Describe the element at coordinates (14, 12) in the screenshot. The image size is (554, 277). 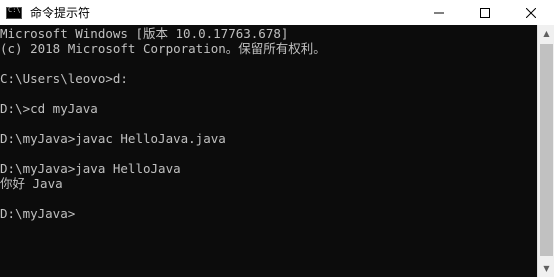
I see `console-app-icon` at that location.